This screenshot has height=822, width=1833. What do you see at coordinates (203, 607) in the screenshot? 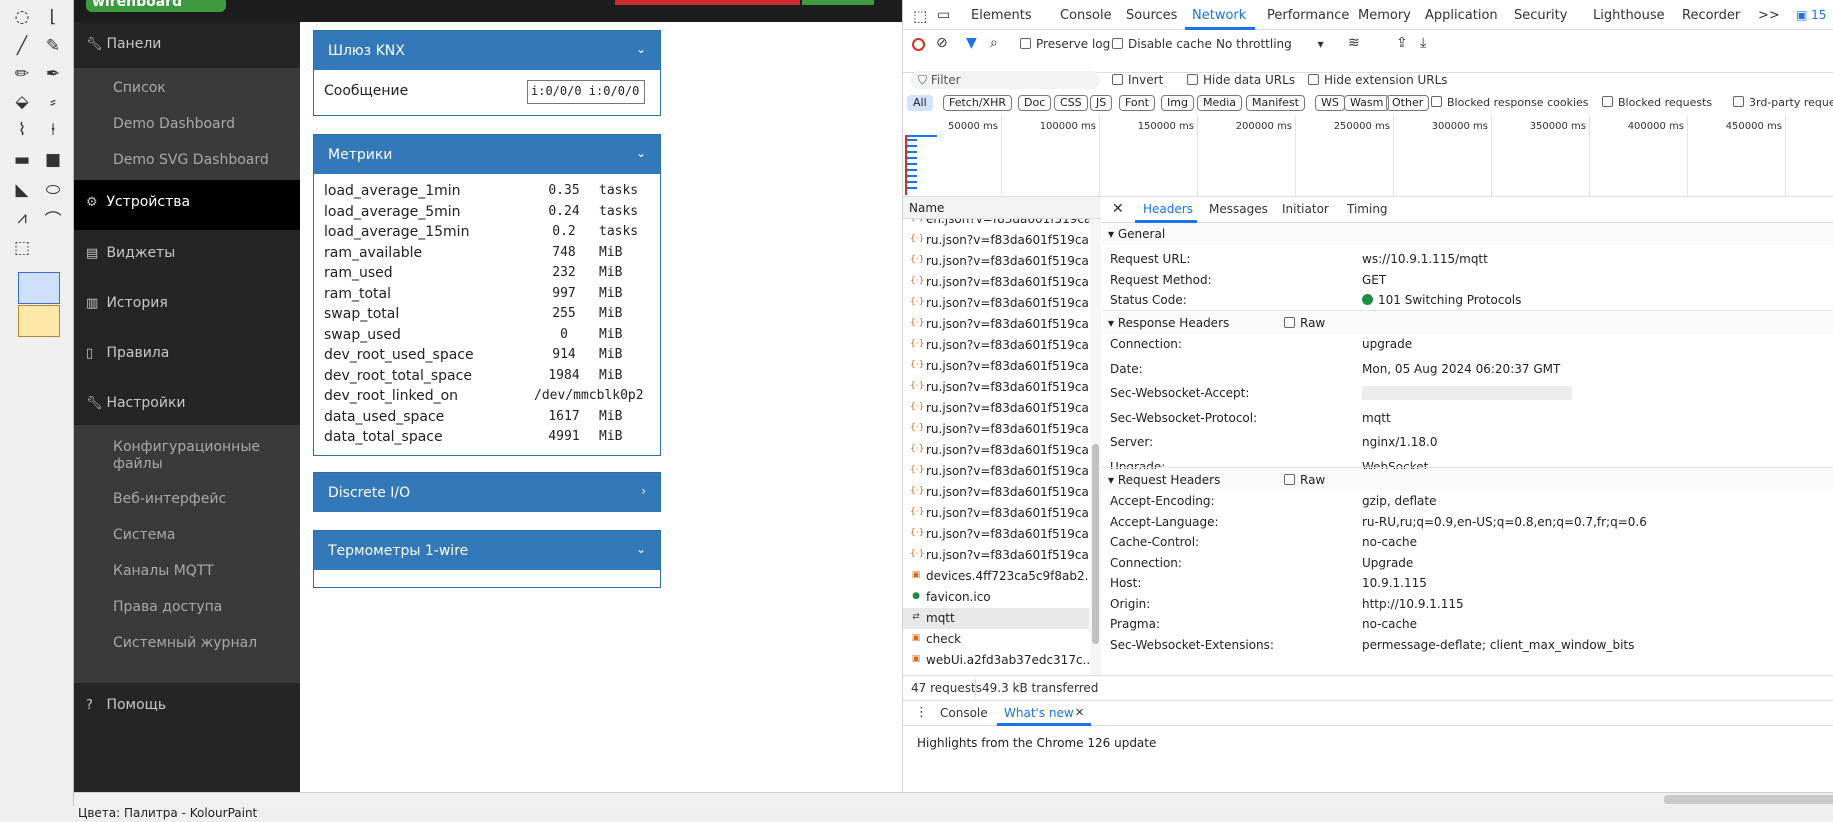
I see `nav-access-rights: Права доступа` at bounding box center [203, 607].